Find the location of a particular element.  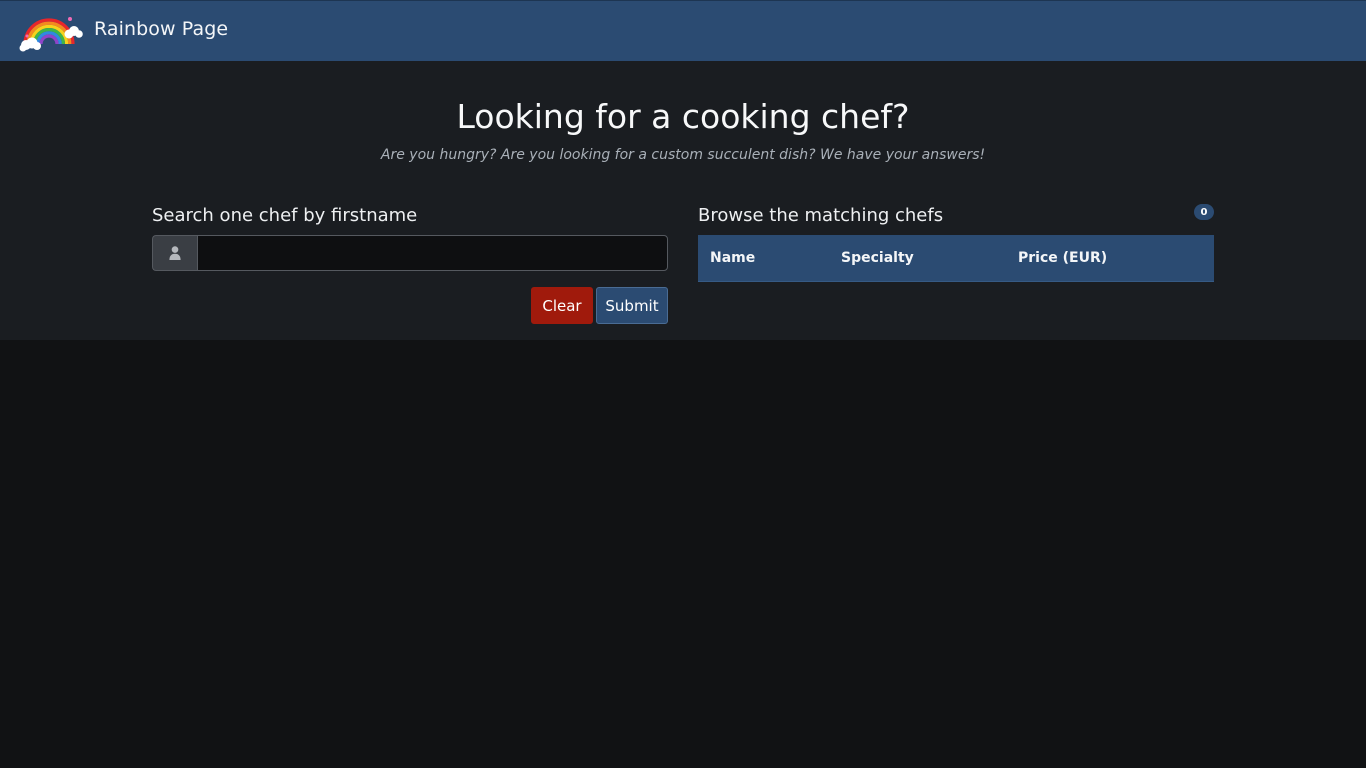

navbar: Rainbow Page is located at coordinates (683, 30).